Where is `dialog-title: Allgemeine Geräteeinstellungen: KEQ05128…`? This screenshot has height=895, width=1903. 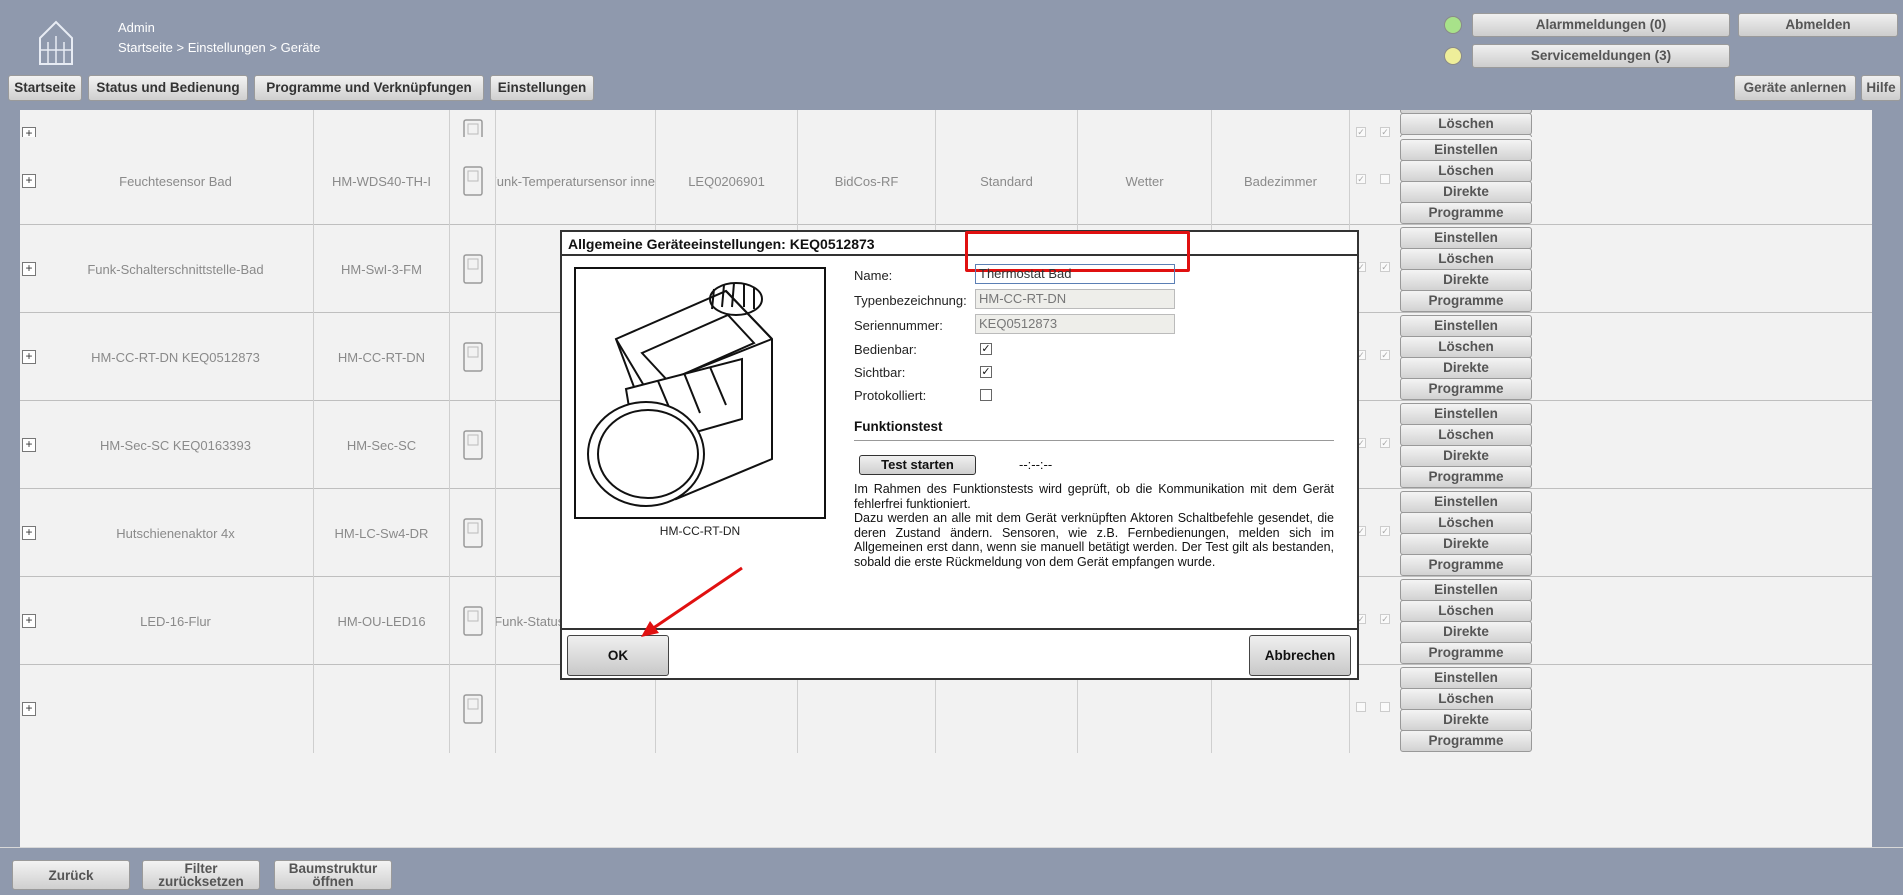
dialog-title: Allgemeine Geräteeinstellungen: KEQ05128… is located at coordinates (959, 244).